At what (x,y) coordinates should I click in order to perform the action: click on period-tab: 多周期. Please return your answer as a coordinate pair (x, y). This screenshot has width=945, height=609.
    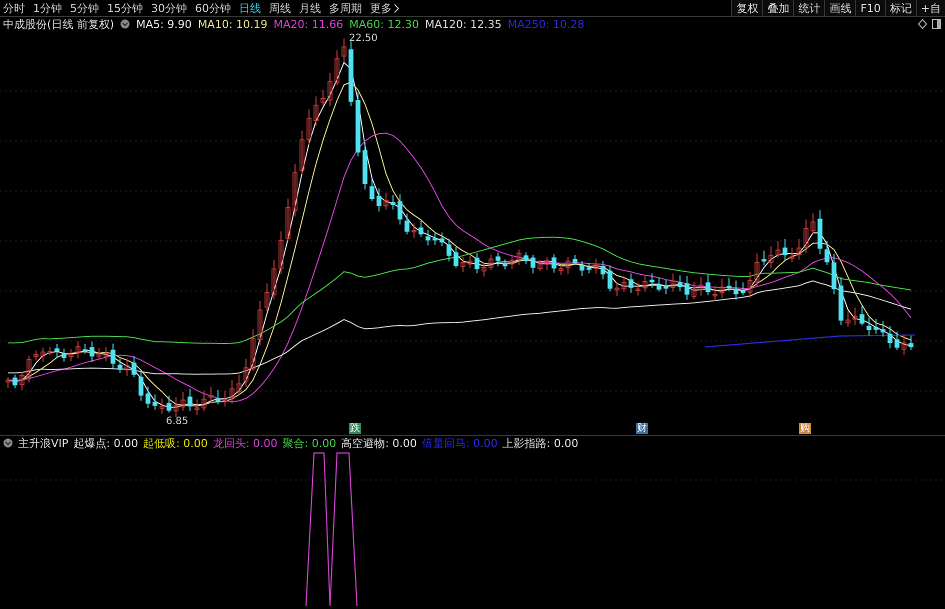
    Looking at the image, I should click on (345, 8).